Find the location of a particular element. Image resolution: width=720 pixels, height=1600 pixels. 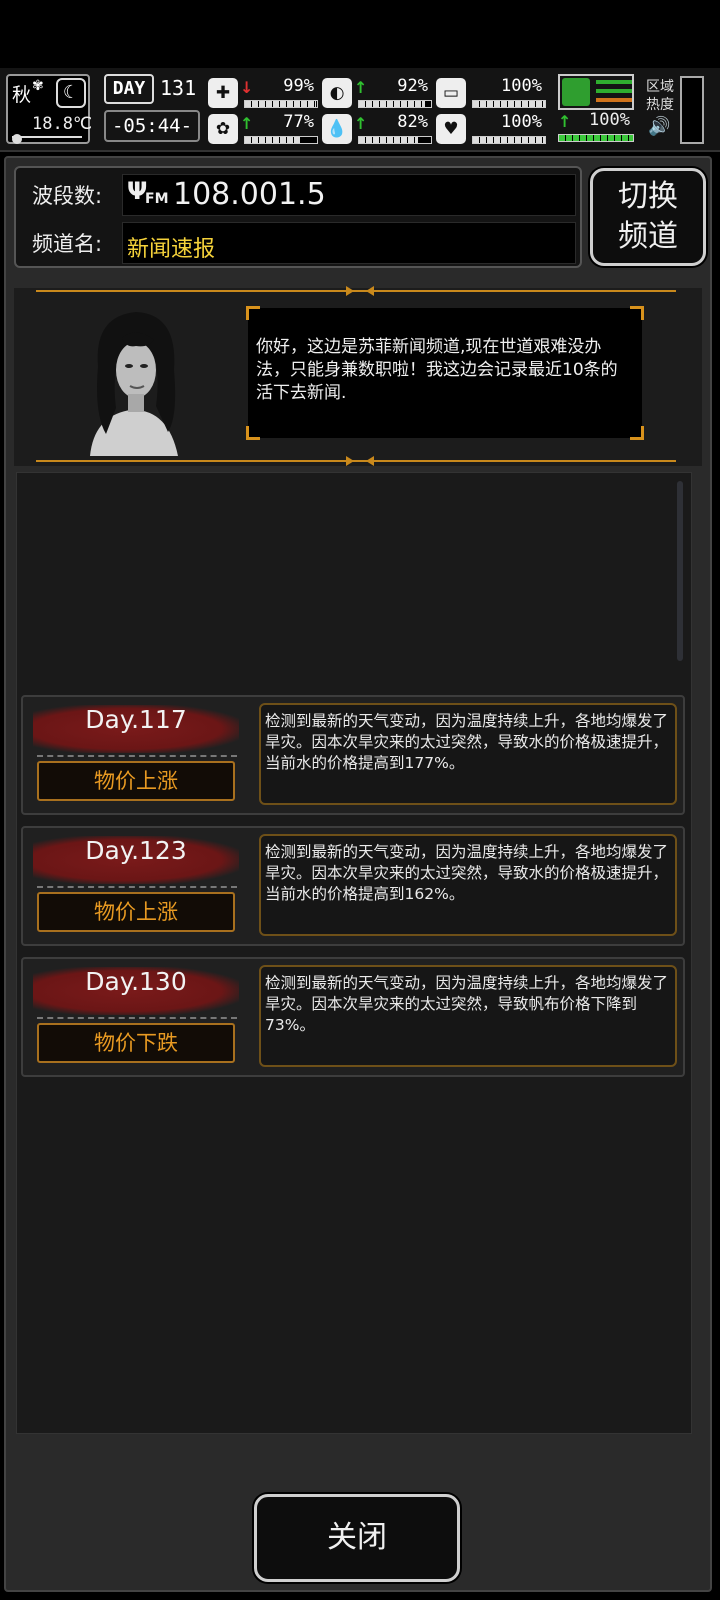

close-button: 关闭 is located at coordinates (357, 1538).